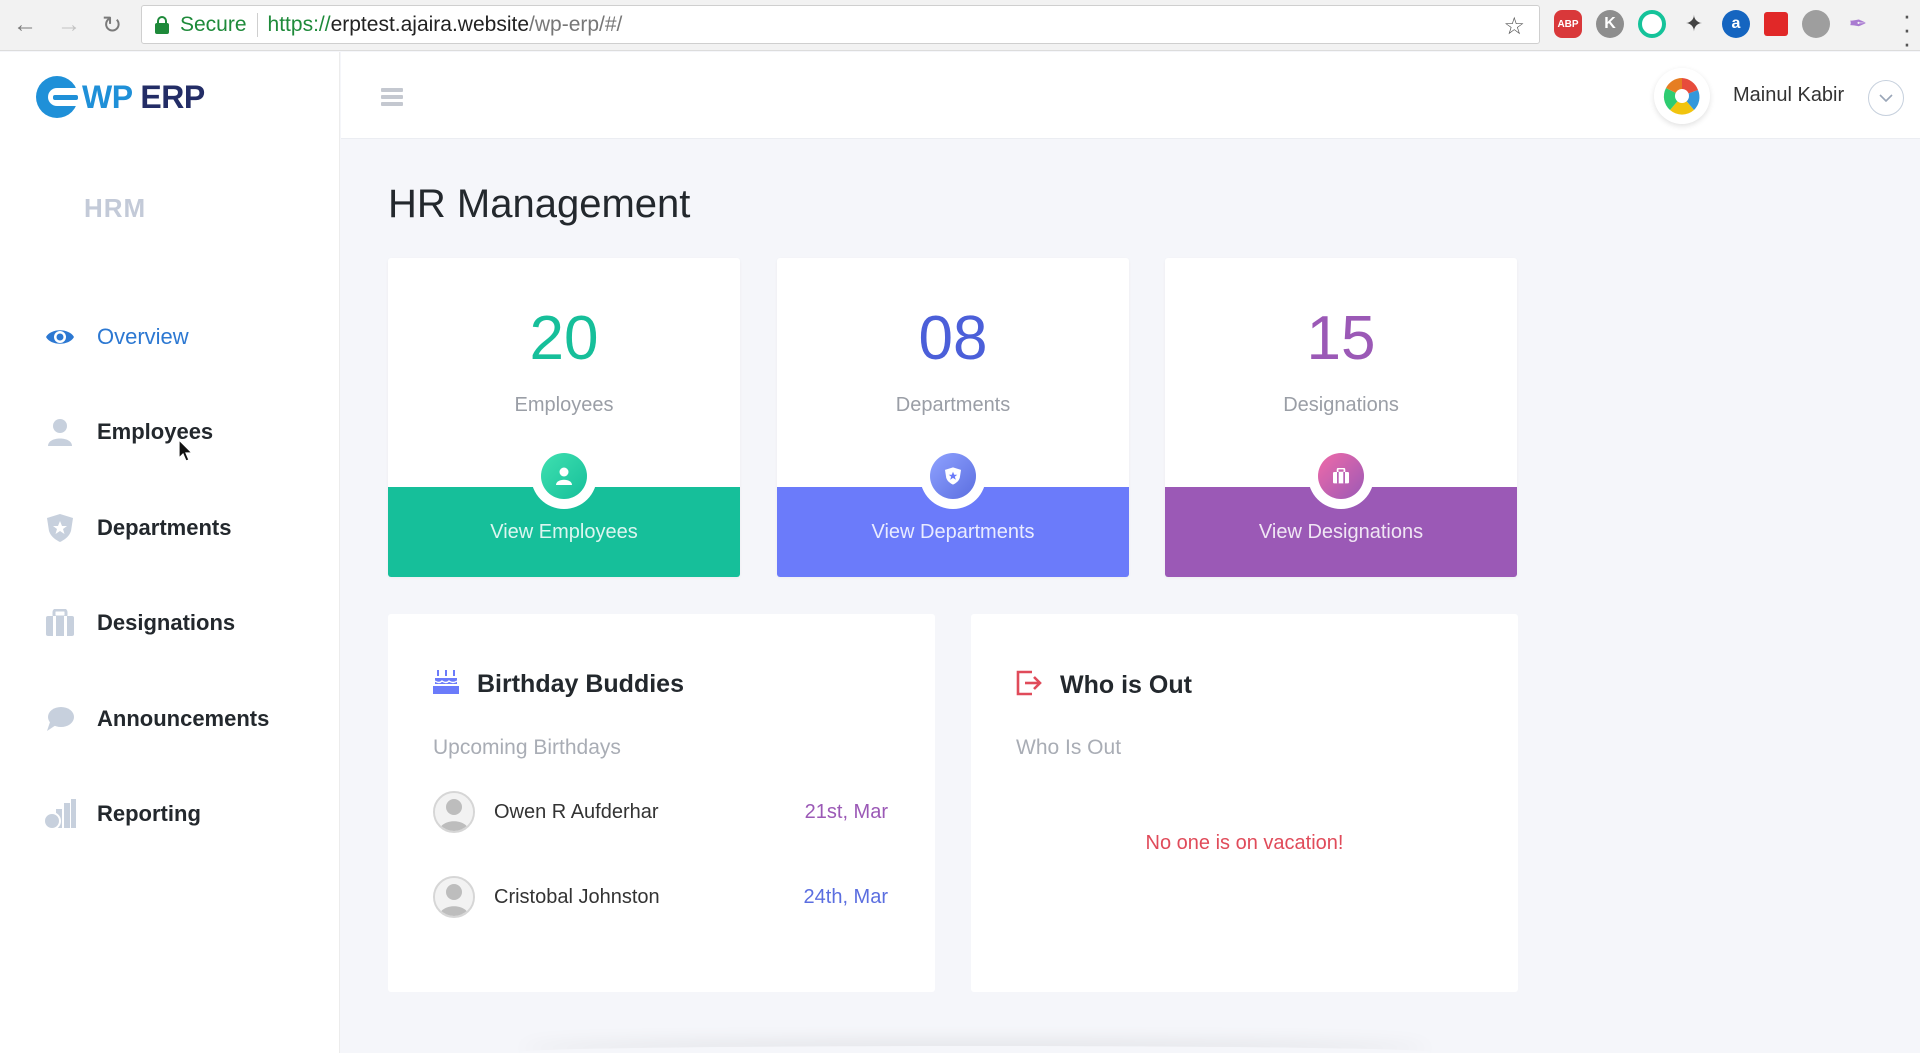 The image size is (1920, 1053). Describe the element at coordinates (1776, 24) in the screenshot. I see `flipboard-extension-icon` at that location.